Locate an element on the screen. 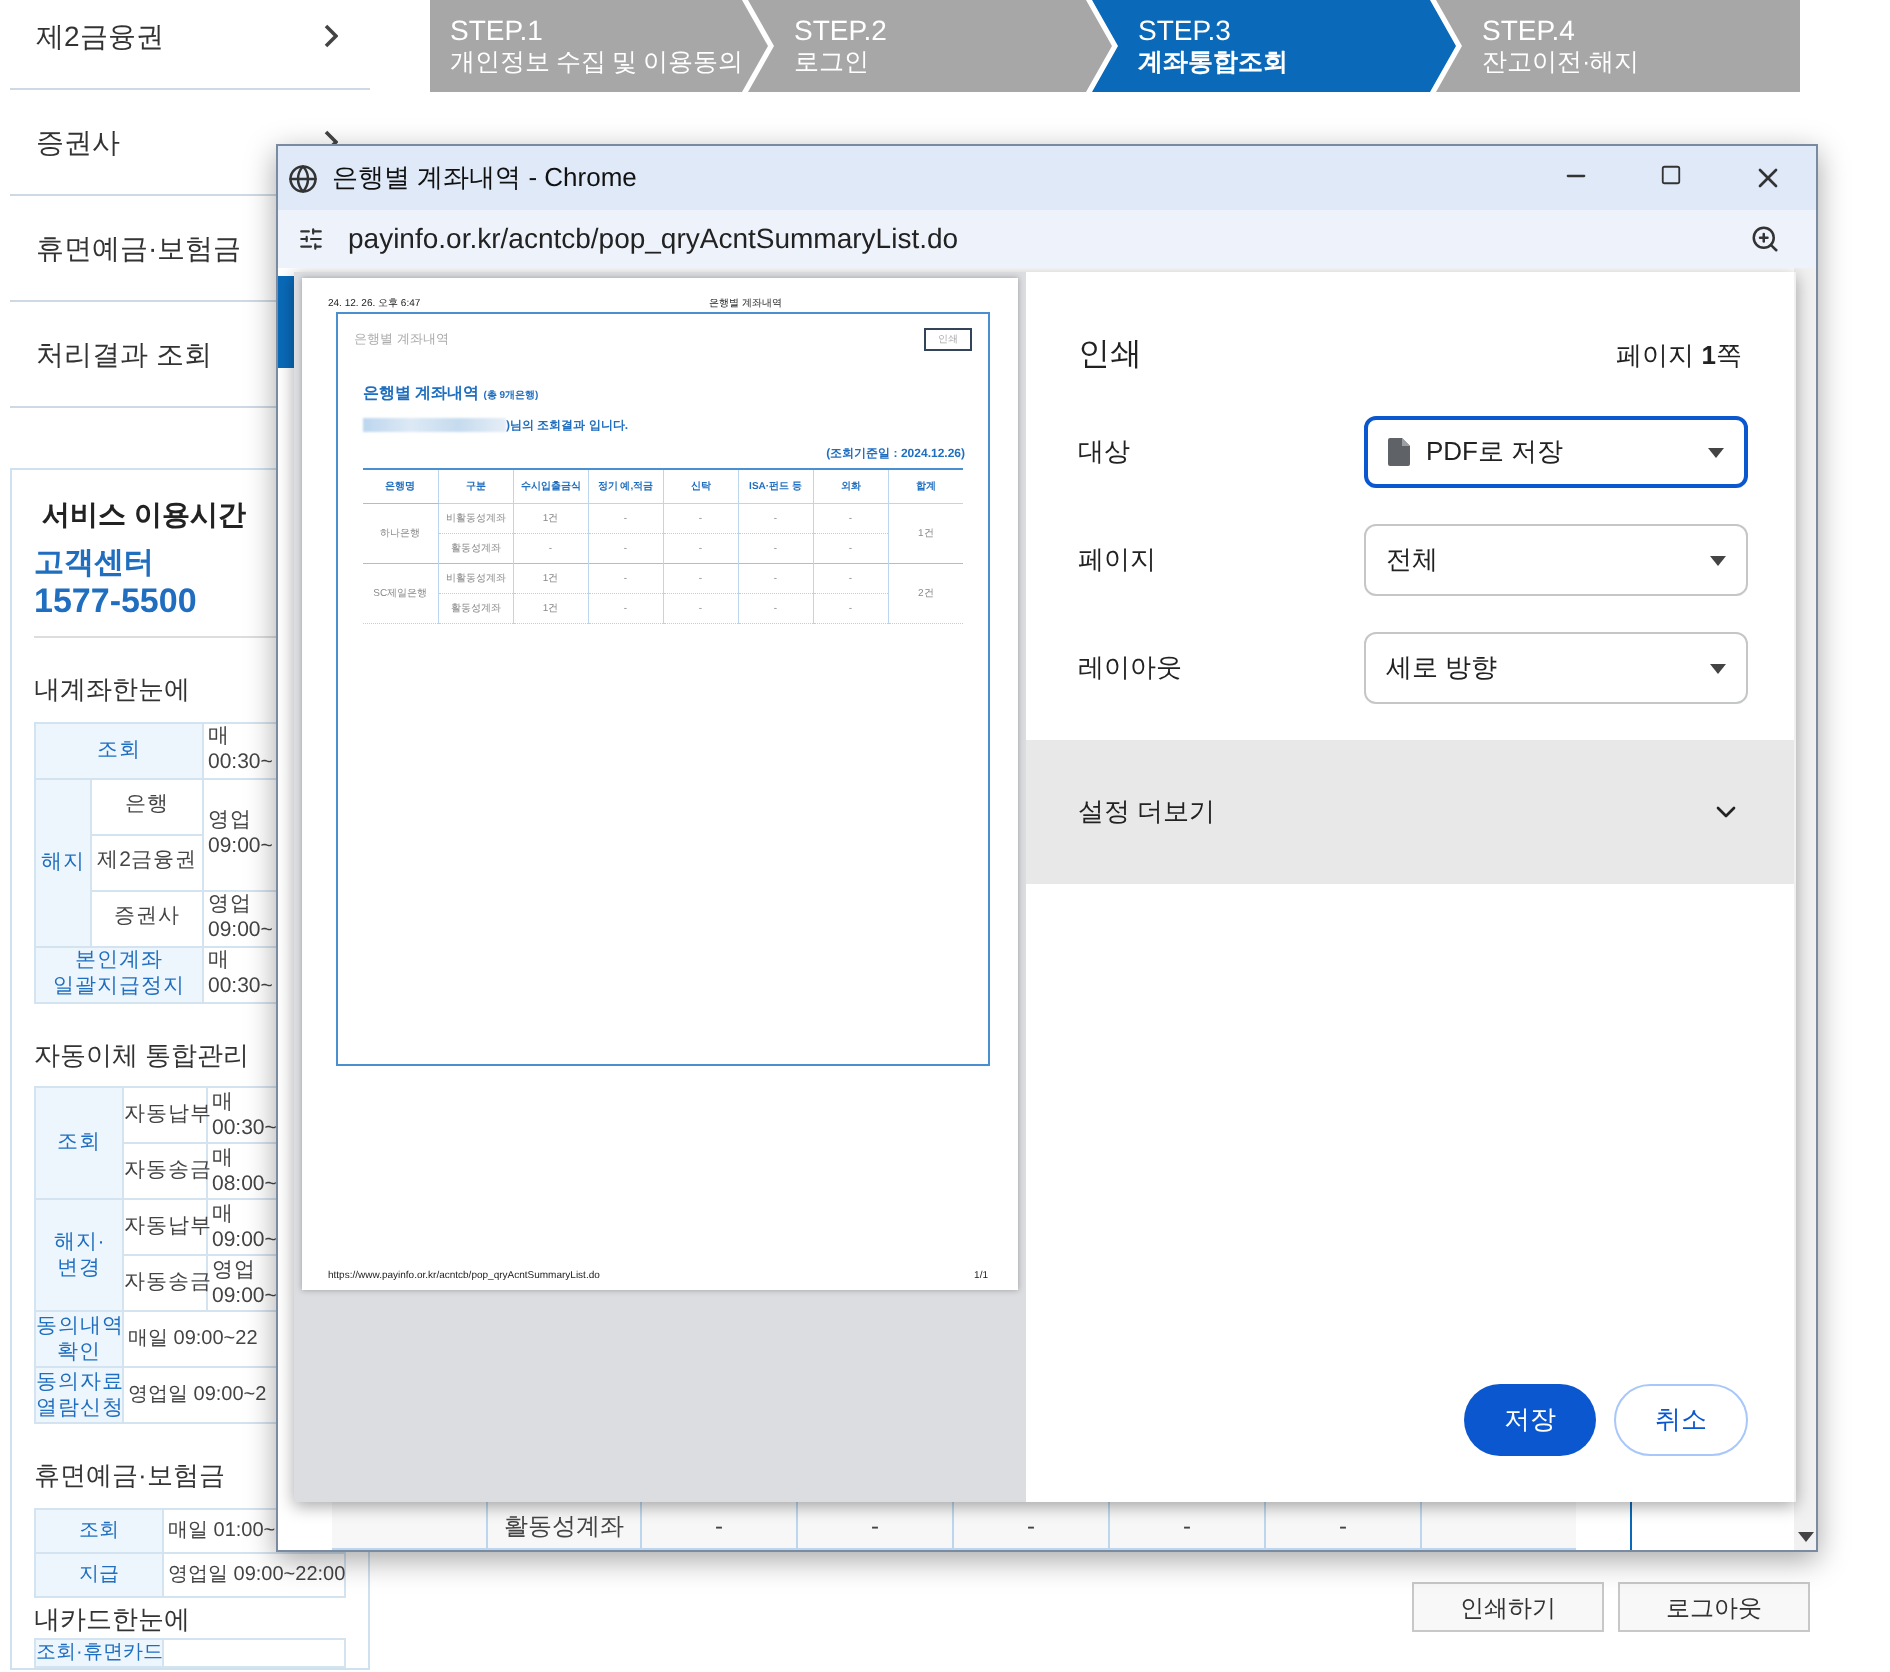 The width and height of the screenshot is (1890, 1672). category-label: 해지·변경 is located at coordinates (79, 1254).